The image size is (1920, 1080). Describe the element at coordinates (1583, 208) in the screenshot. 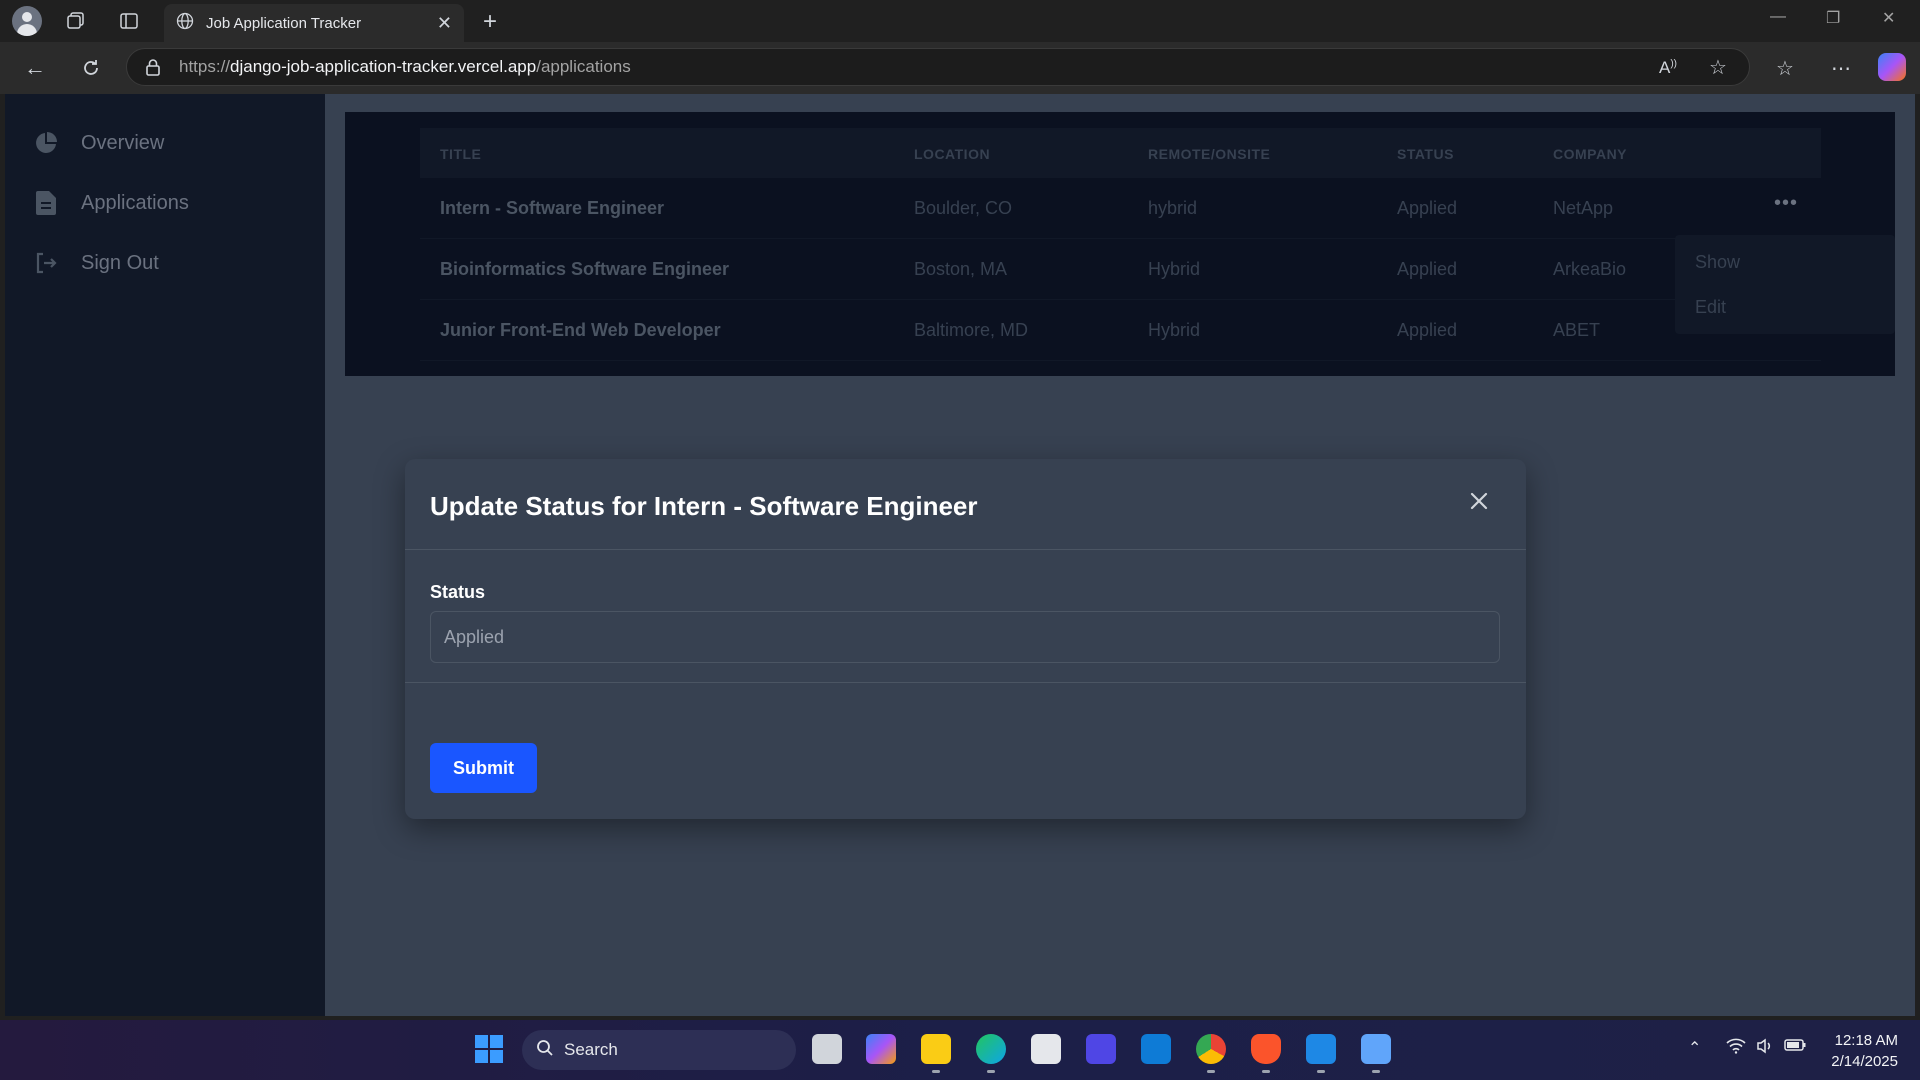

I see `cell-company: NetApp` at that location.